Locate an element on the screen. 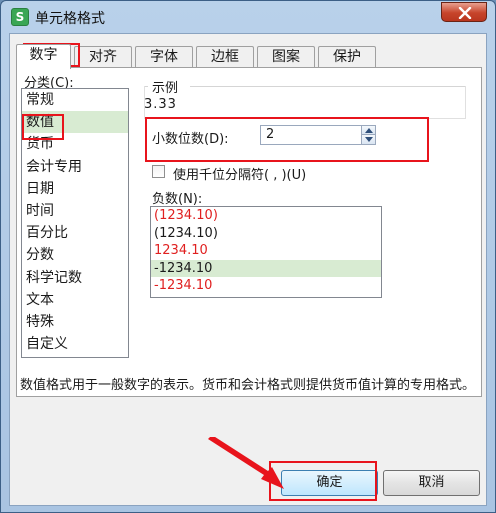  negative-numbers-label: 负数(N): is located at coordinates (177, 199).